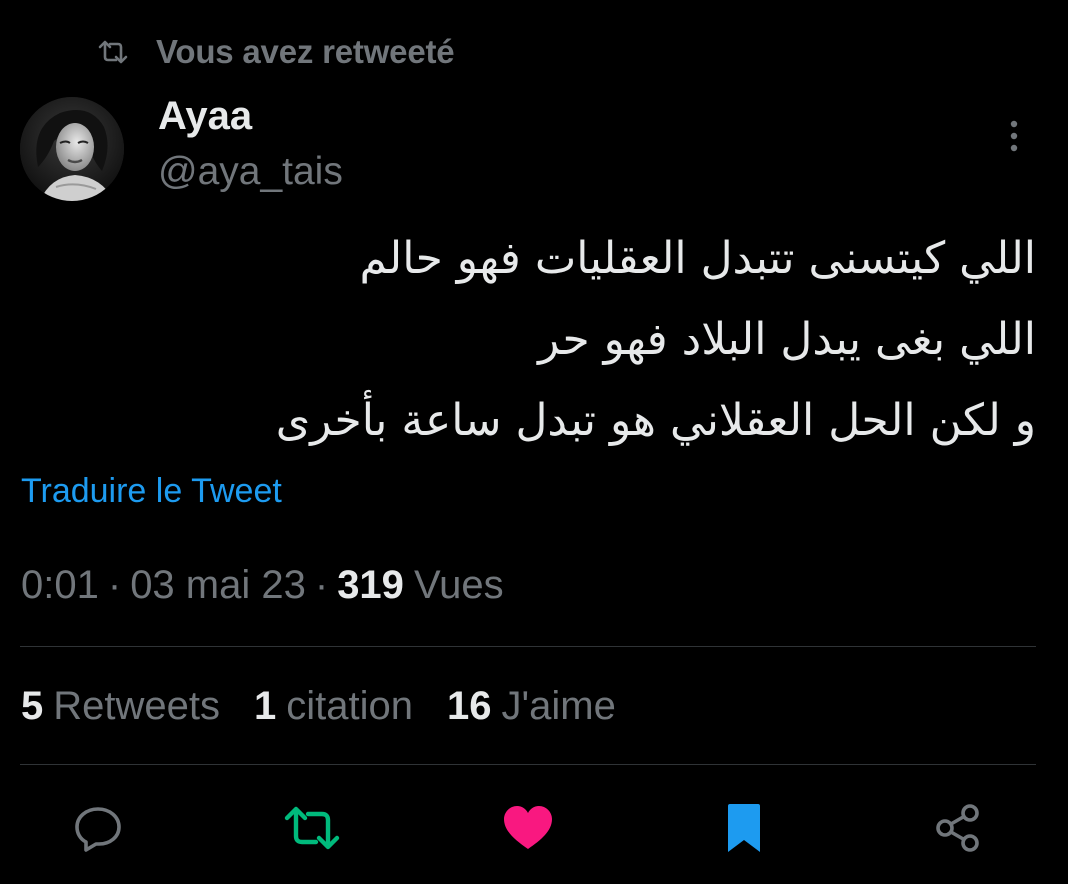 This screenshot has width=1068, height=884. I want to click on reply-button, so click(98, 830).